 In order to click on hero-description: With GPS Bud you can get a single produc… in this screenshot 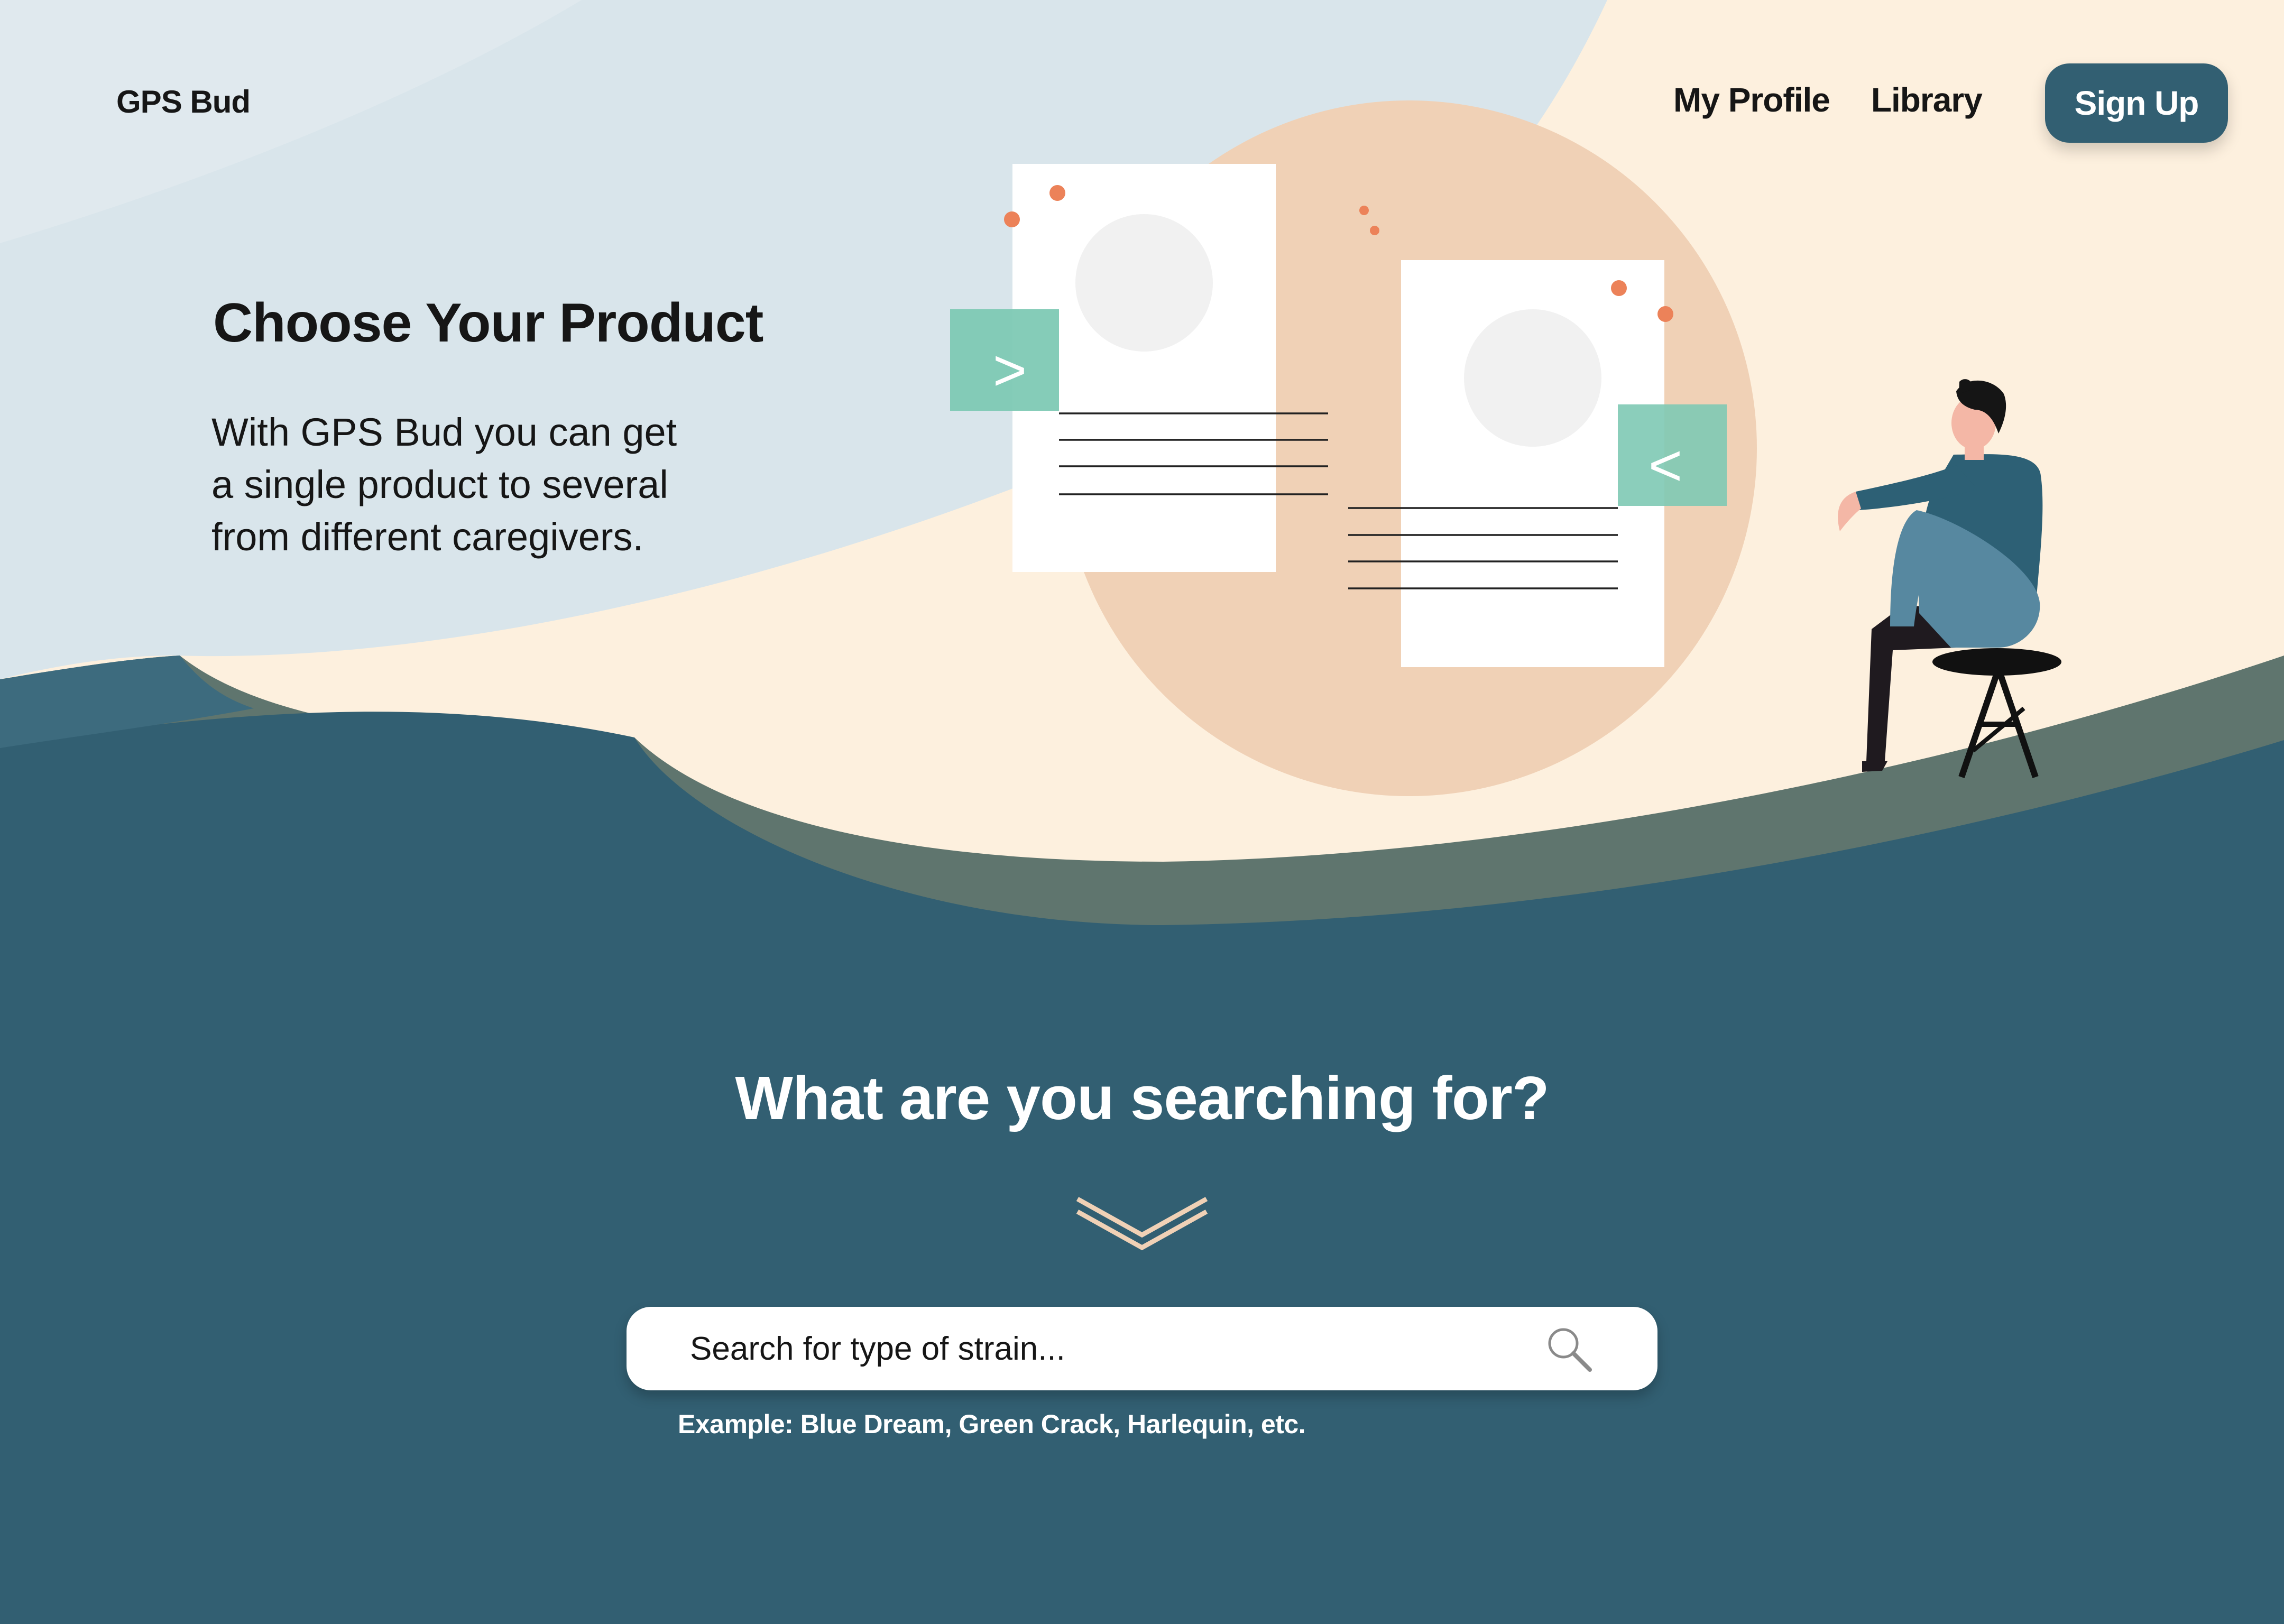, I will do `click(502, 484)`.